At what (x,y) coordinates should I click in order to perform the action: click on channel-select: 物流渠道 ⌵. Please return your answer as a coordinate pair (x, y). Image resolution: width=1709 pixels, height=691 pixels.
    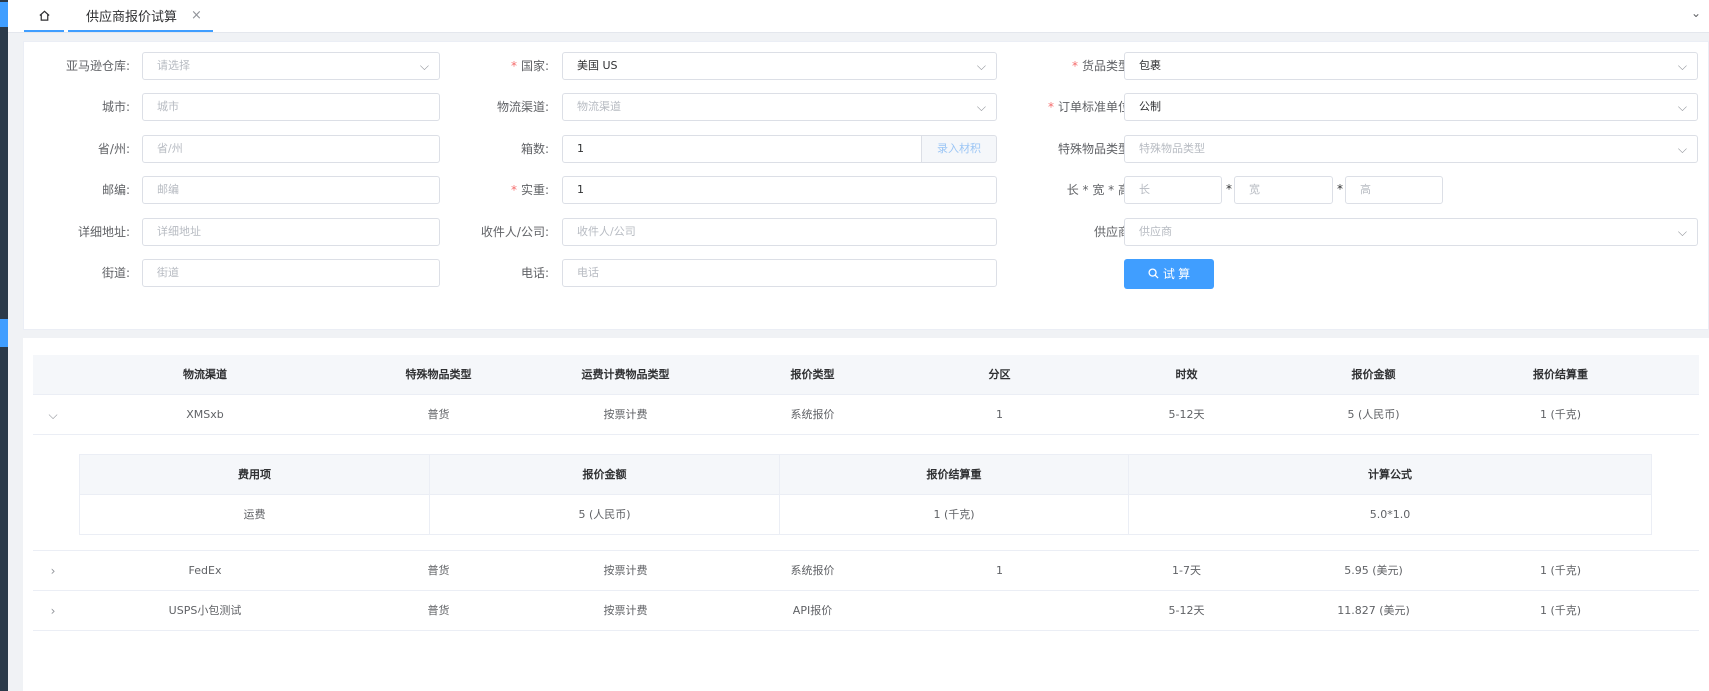
    Looking at the image, I should click on (779, 107).